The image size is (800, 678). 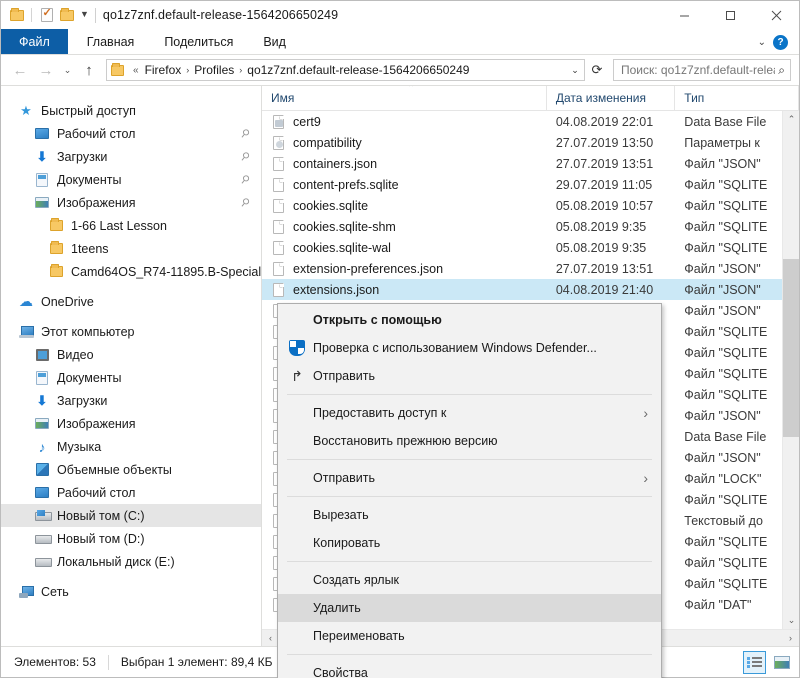 What do you see at coordinates (469, 580) in the screenshot?
I see `menu-item-12: Создать ярлык` at bounding box center [469, 580].